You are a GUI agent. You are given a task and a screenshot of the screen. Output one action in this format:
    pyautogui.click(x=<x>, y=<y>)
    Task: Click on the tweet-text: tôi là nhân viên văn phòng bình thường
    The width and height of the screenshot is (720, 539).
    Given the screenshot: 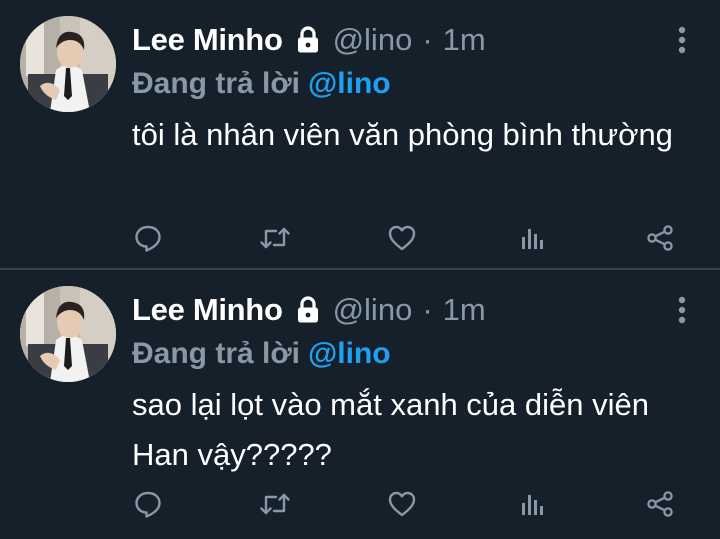 What is the action you would take?
    pyautogui.click(x=402, y=134)
    